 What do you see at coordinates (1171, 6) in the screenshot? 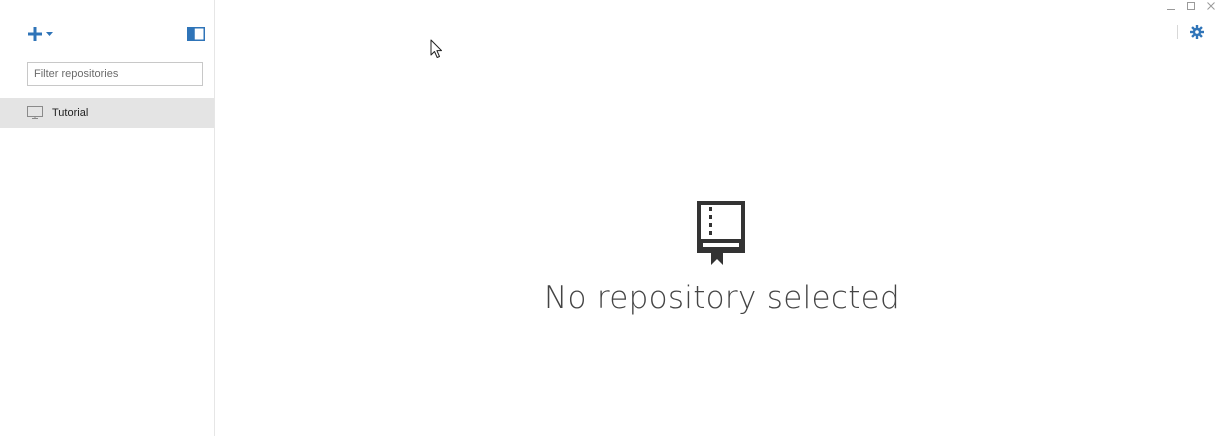
I see `minimize-button` at bounding box center [1171, 6].